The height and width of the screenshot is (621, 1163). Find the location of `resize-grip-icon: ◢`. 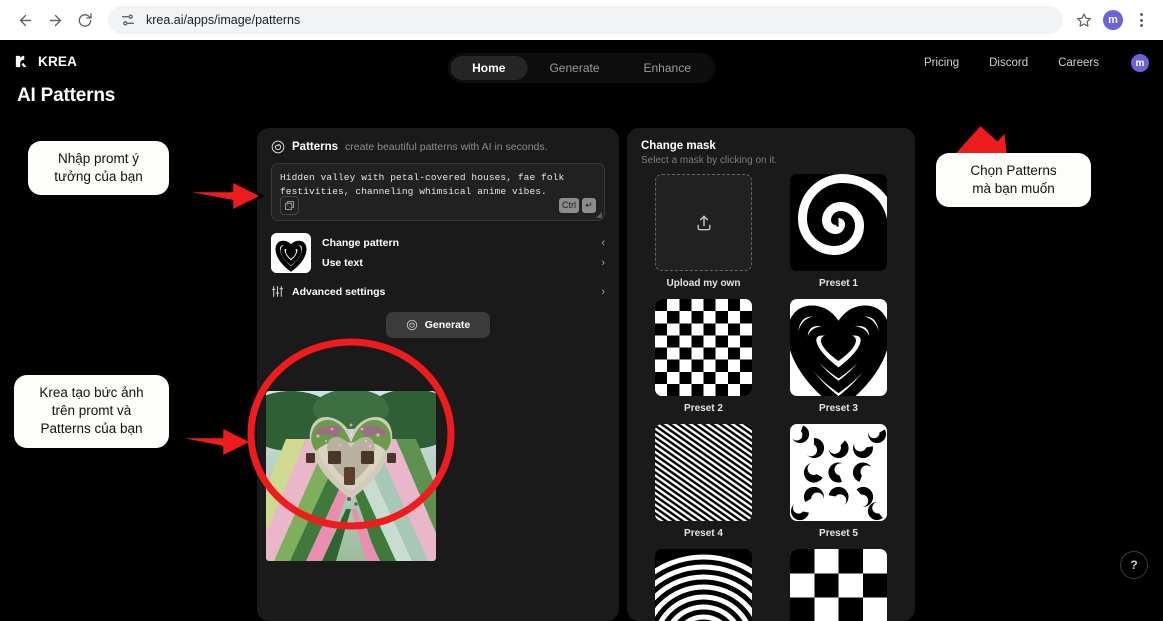

resize-grip-icon: ◢ is located at coordinates (599, 214).